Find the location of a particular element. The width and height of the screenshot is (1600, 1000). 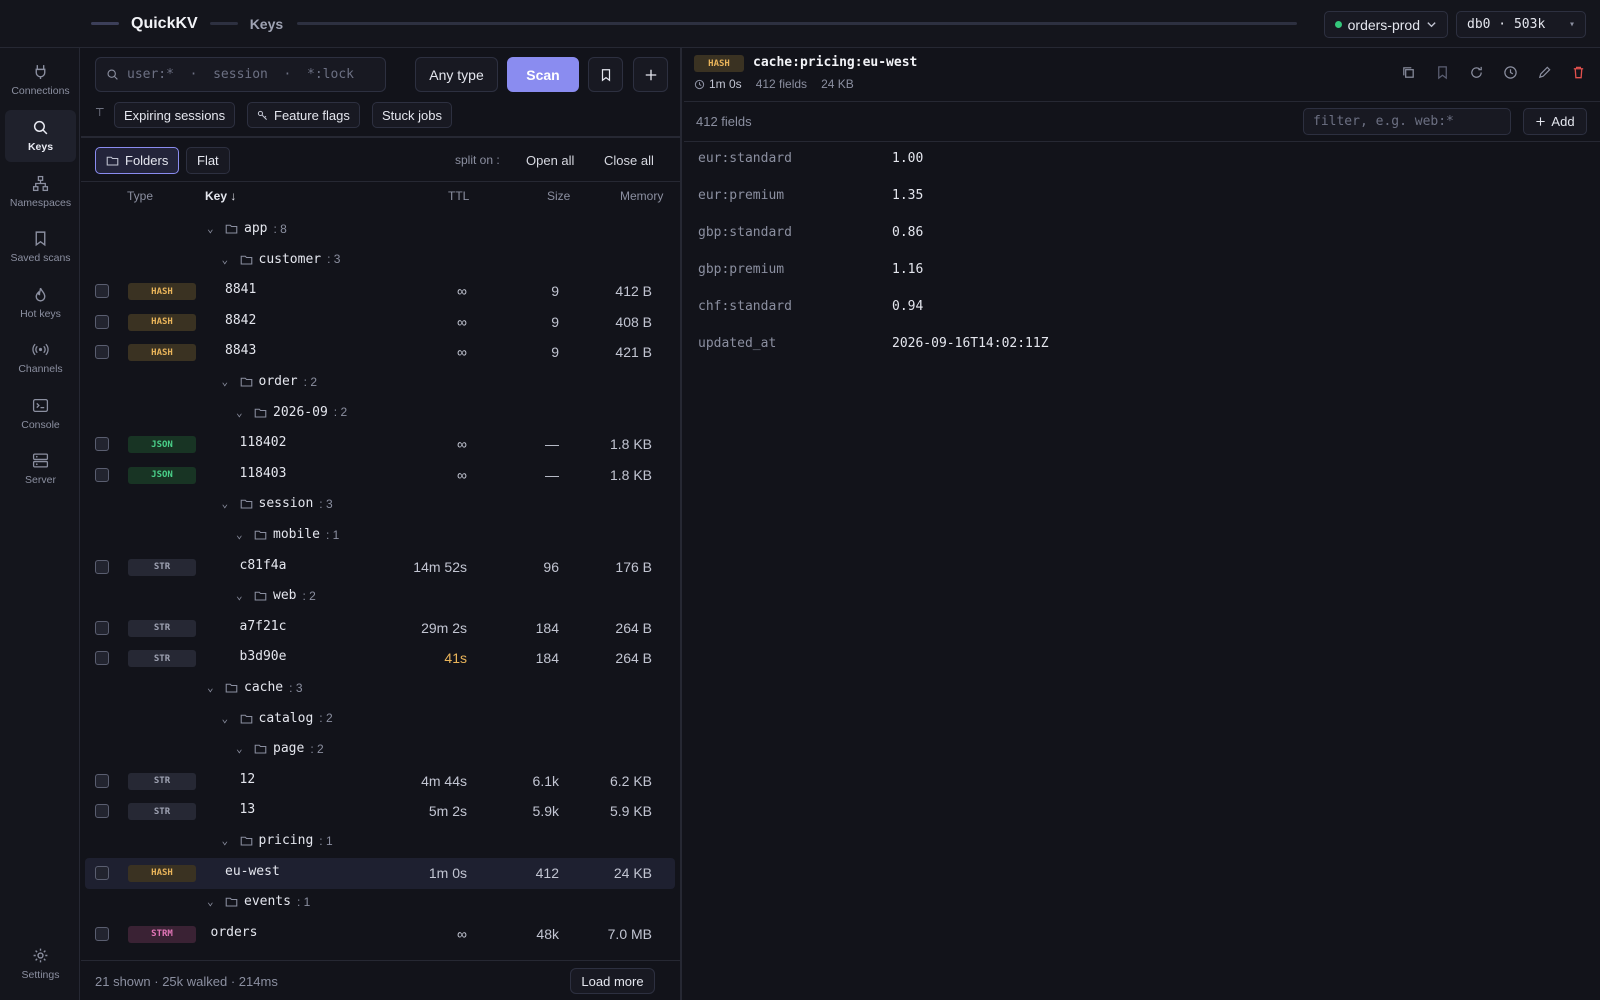

hash-field-value: 0.94 is located at coordinates (907, 306).